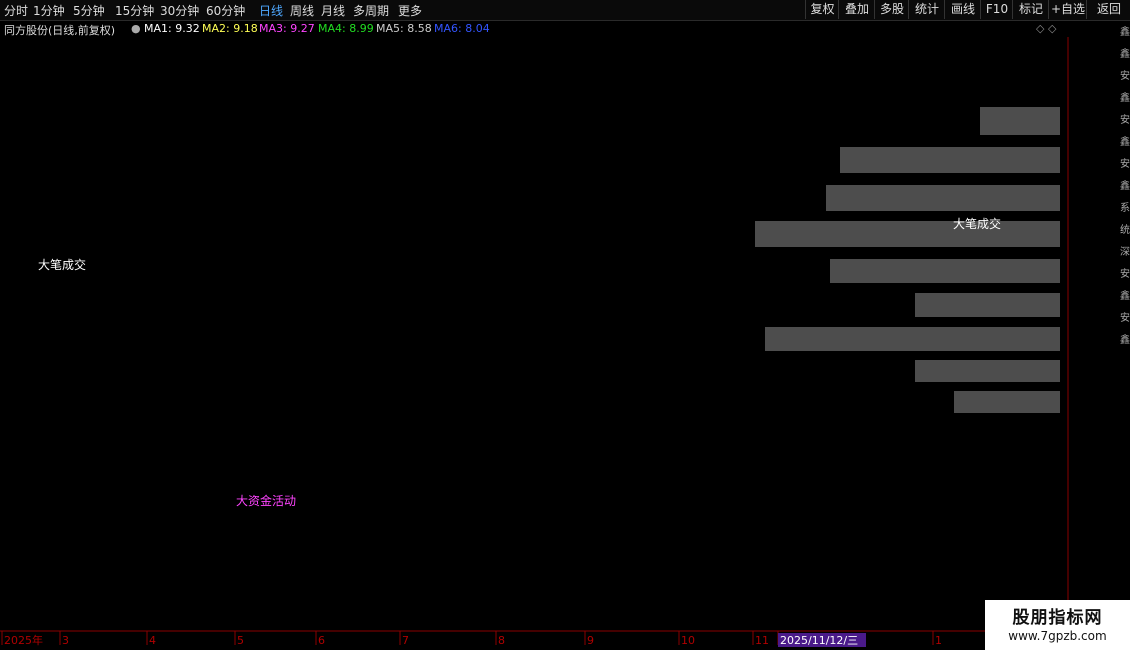 The height and width of the screenshot is (650, 1130). I want to click on panel-toggle-icon: ◇ ◇, so click(1046, 28).